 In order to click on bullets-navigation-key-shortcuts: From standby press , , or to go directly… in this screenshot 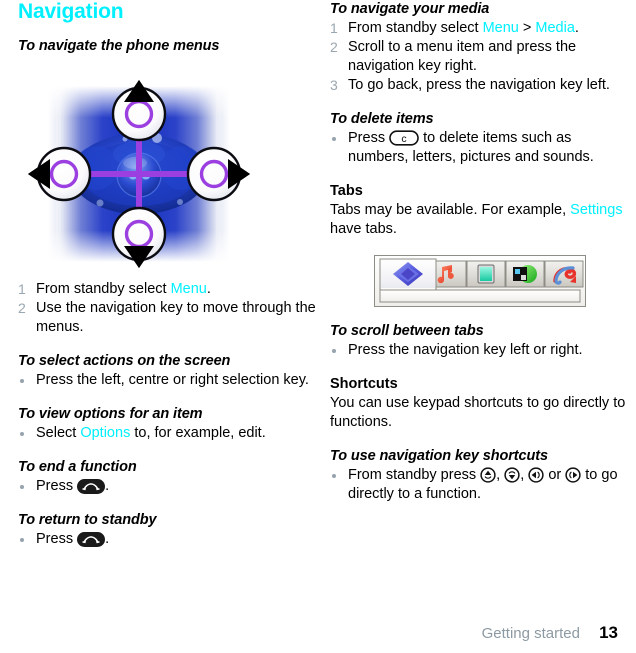, I will do `click(480, 485)`.